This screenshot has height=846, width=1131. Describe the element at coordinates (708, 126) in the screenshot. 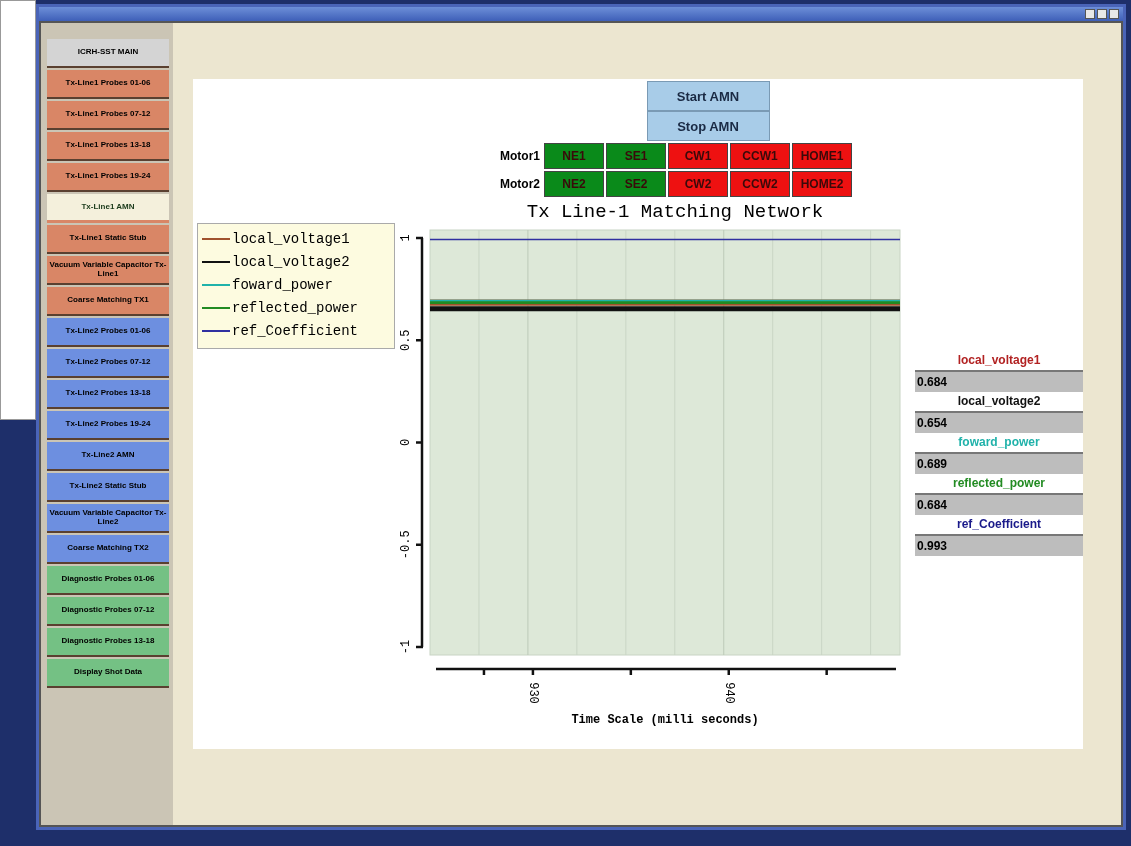

I see `amn-button: Stop AMN` at that location.